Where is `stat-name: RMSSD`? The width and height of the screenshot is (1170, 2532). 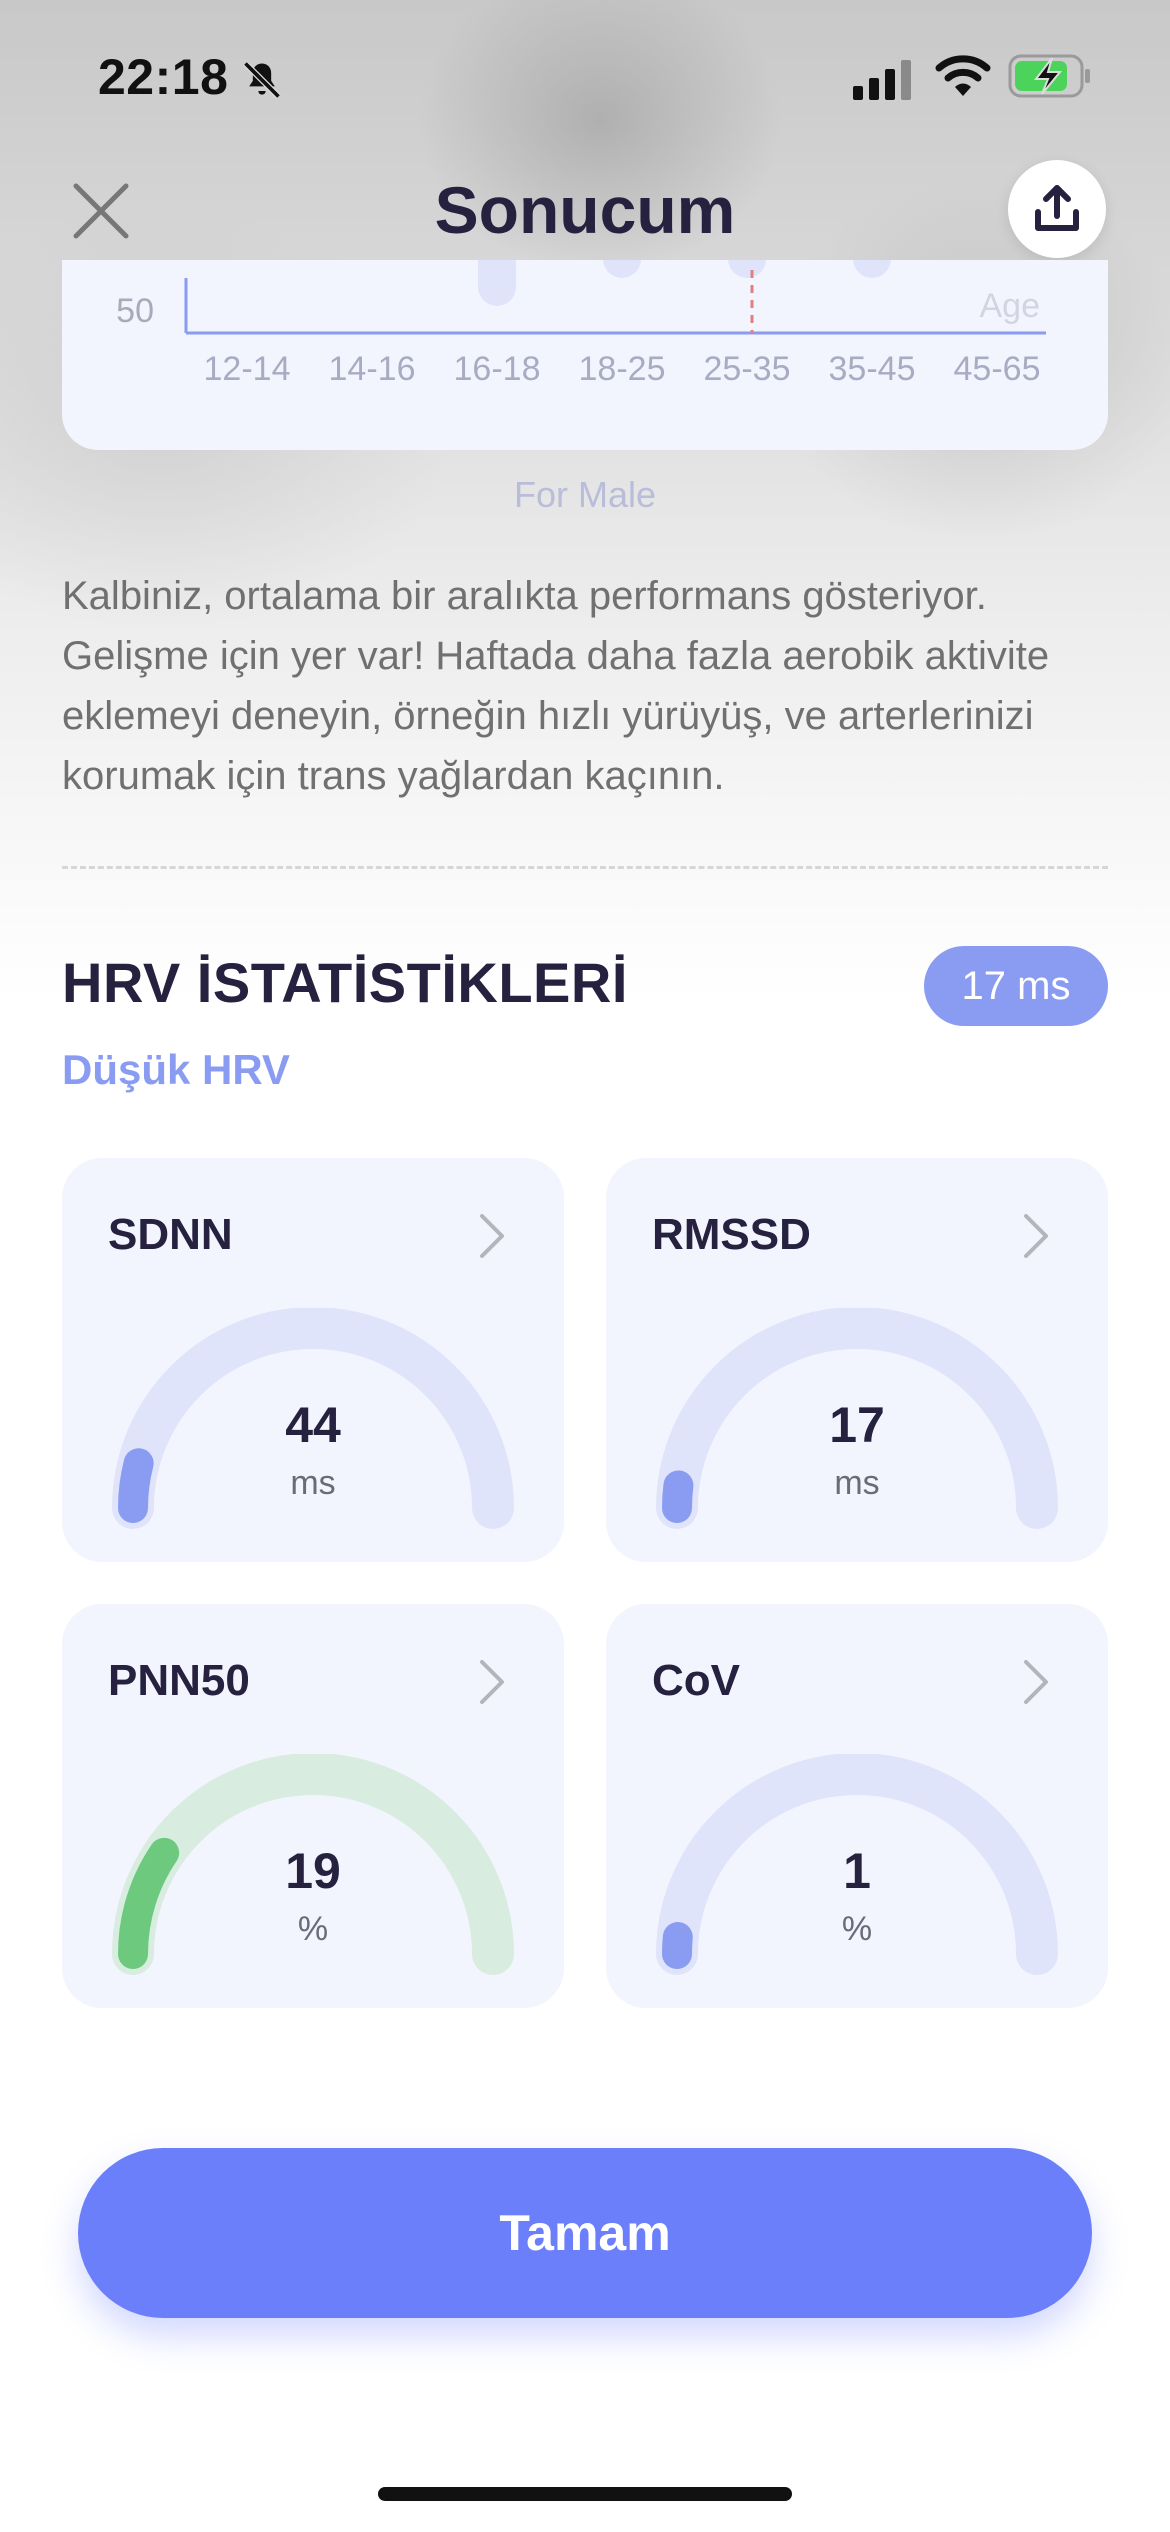
stat-name: RMSSD is located at coordinates (731, 1234).